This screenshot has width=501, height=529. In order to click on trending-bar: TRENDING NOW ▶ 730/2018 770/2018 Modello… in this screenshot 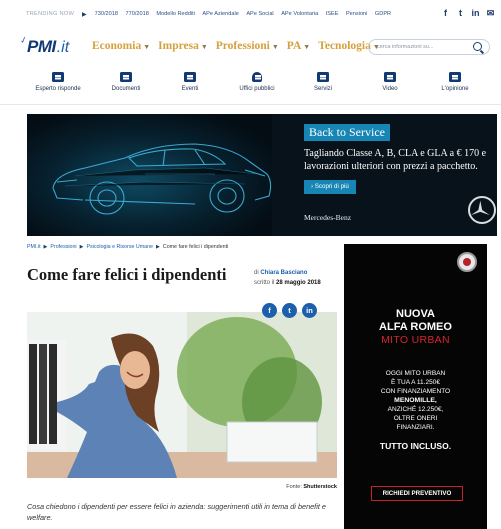, I will do `click(250, 14)`.